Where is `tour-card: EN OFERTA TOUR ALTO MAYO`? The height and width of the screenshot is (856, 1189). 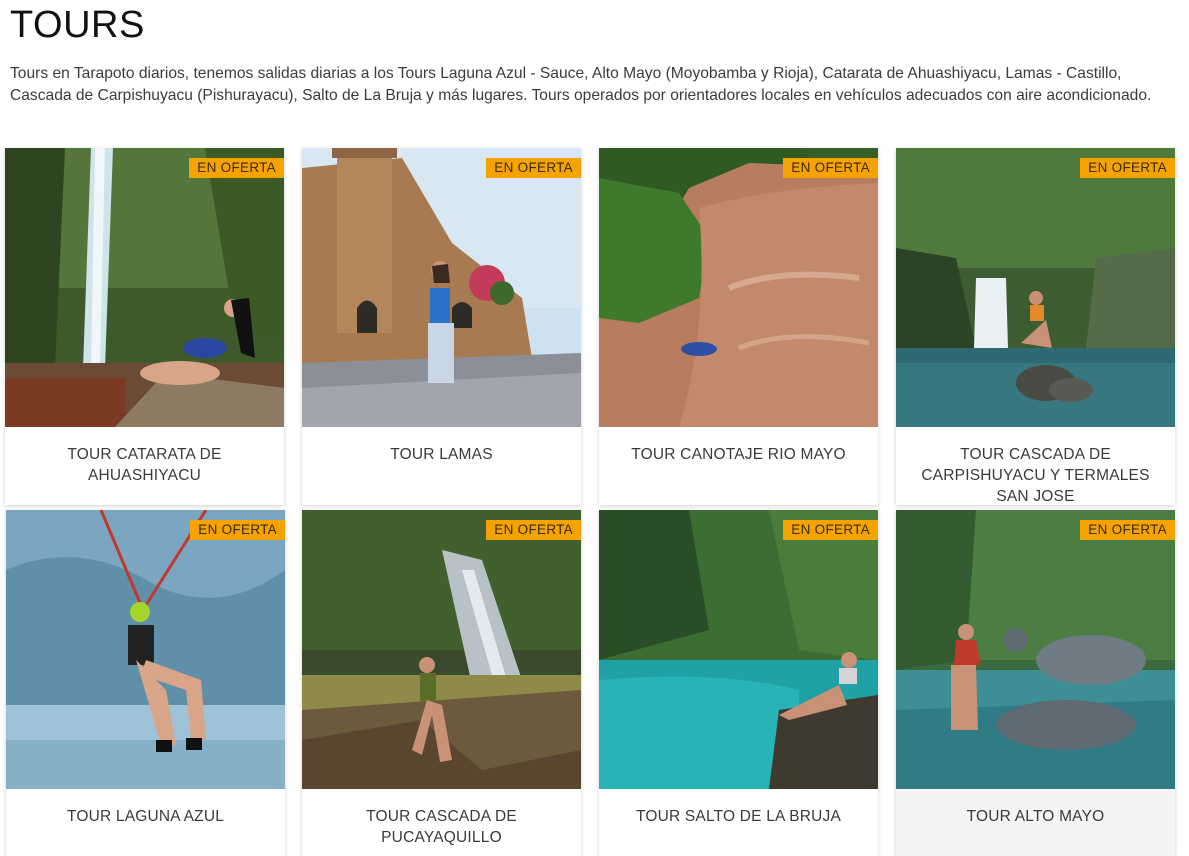 tour-card: EN OFERTA TOUR ALTO MAYO is located at coordinates (1035, 683).